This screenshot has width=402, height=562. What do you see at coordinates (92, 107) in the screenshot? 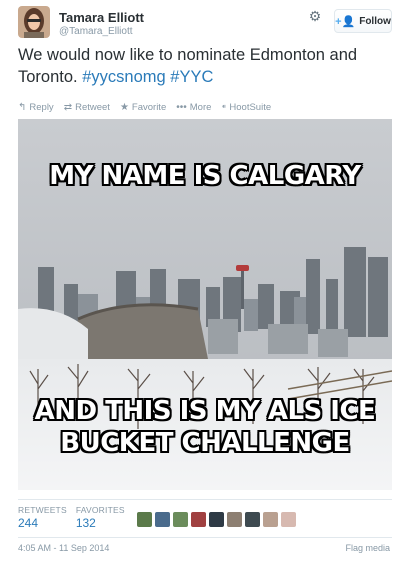
I see `retweet-label: Retweet` at bounding box center [92, 107].